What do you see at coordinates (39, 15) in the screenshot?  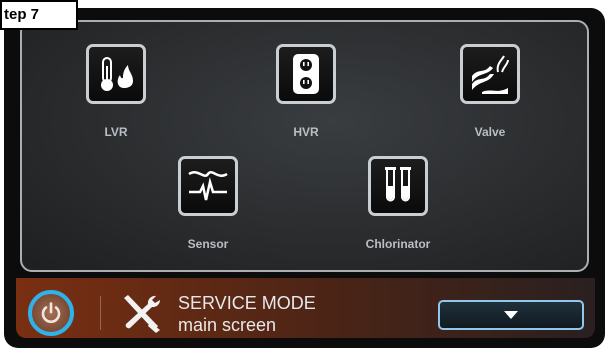 I see `step-badge: tep 7` at bounding box center [39, 15].